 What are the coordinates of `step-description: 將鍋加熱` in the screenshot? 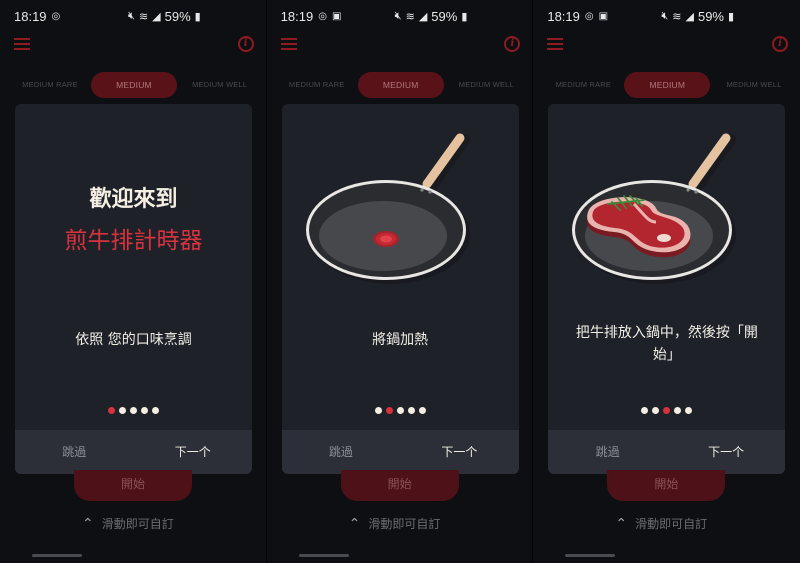 It's located at (400, 340).